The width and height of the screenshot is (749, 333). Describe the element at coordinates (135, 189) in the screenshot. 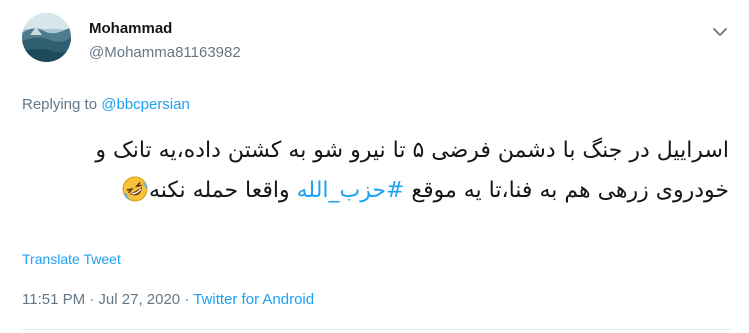

I see `rolling-on-floor-laughing-emoji-icon` at that location.